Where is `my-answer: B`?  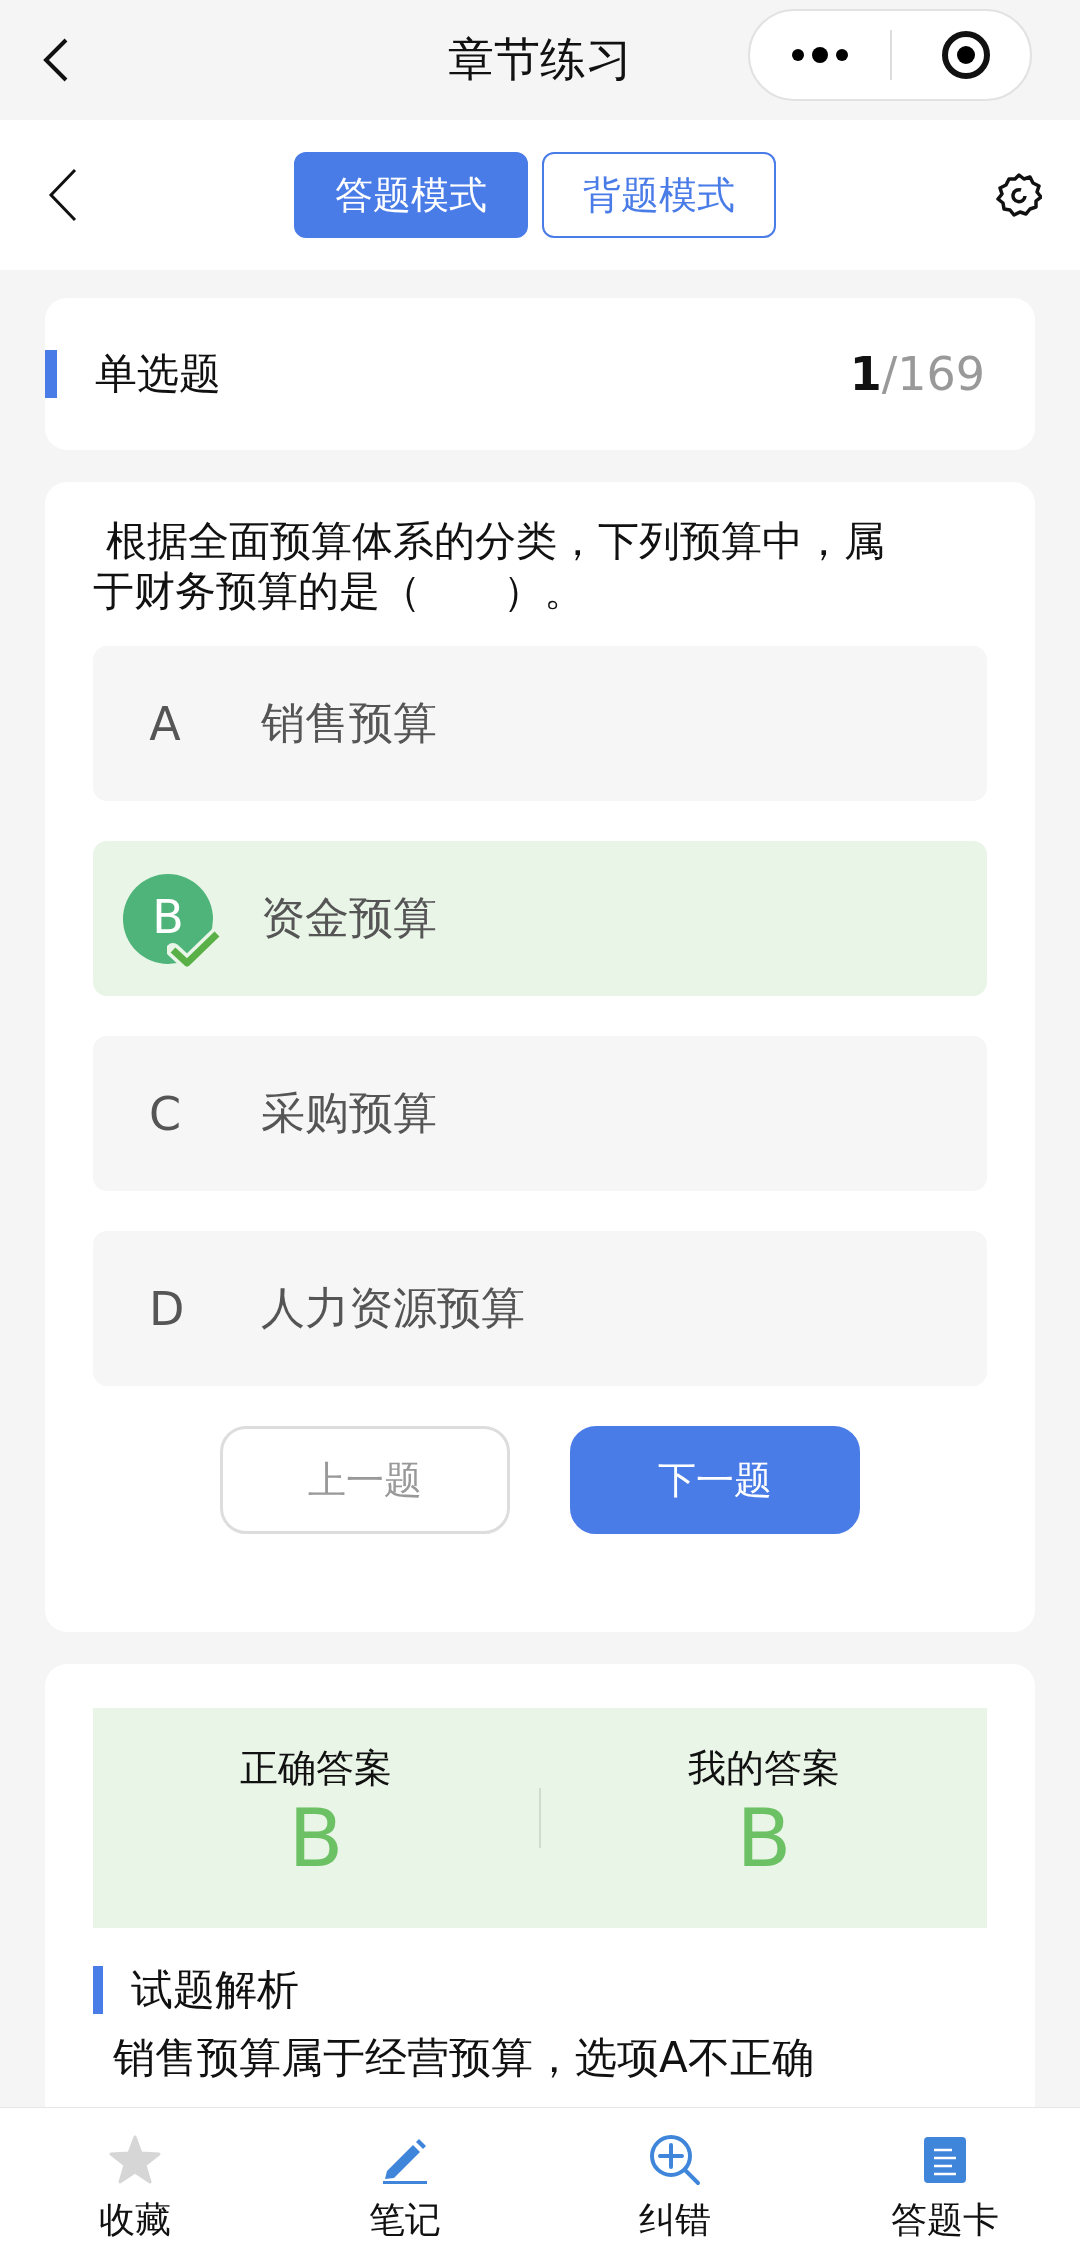
my-answer: B is located at coordinates (764, 1838).